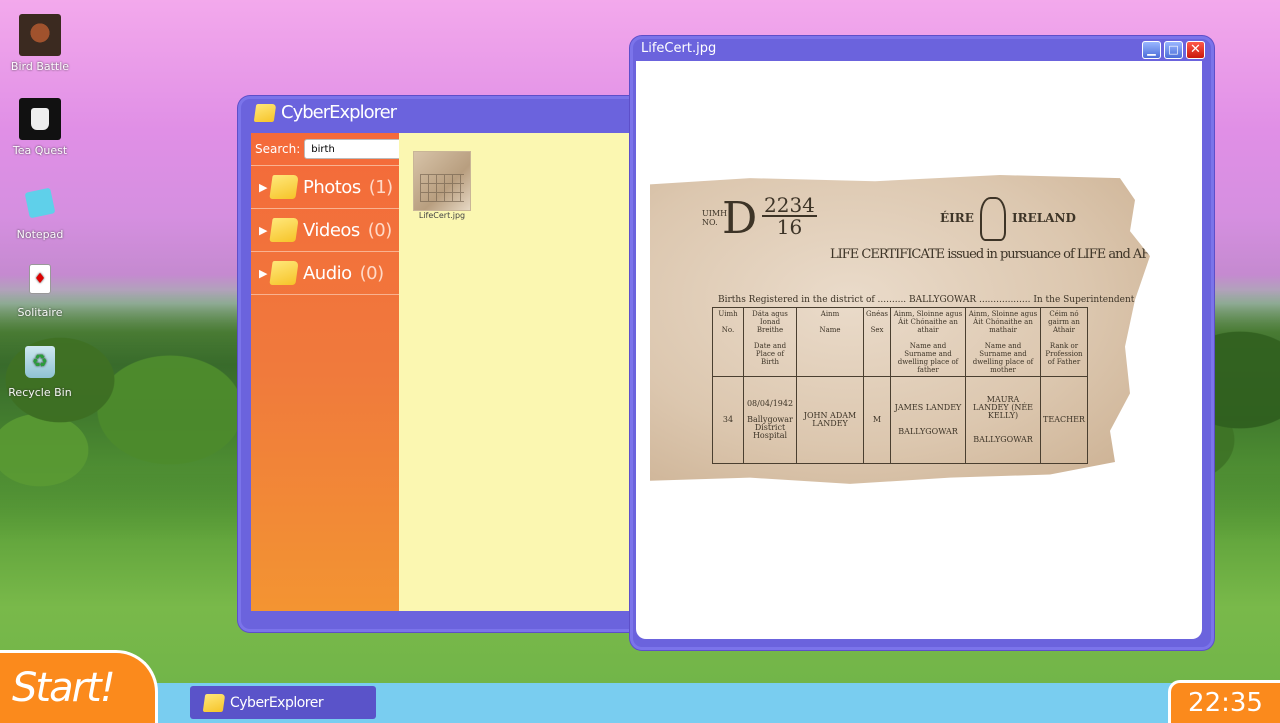  I want to click on search-row: Search:, so click(330, 149).